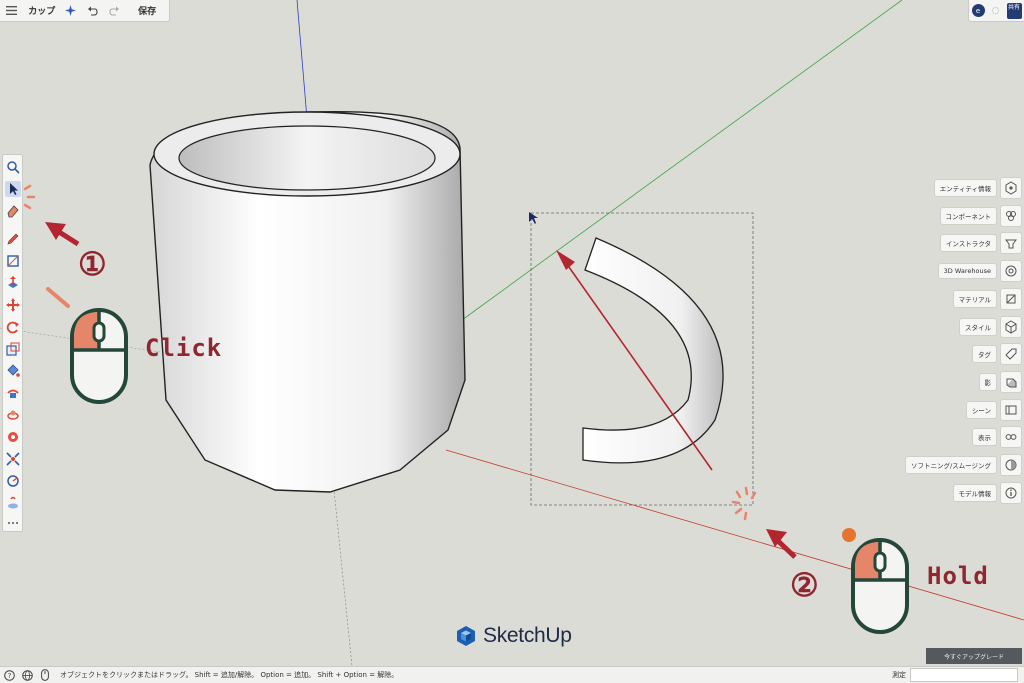 Image resolution: width=1024 pixels, height=683 pixels. What do you see at coordinates (965, 188) in the screenshot?
I see `panel-label: エンティティ情報` at bounding box center [965, 188].